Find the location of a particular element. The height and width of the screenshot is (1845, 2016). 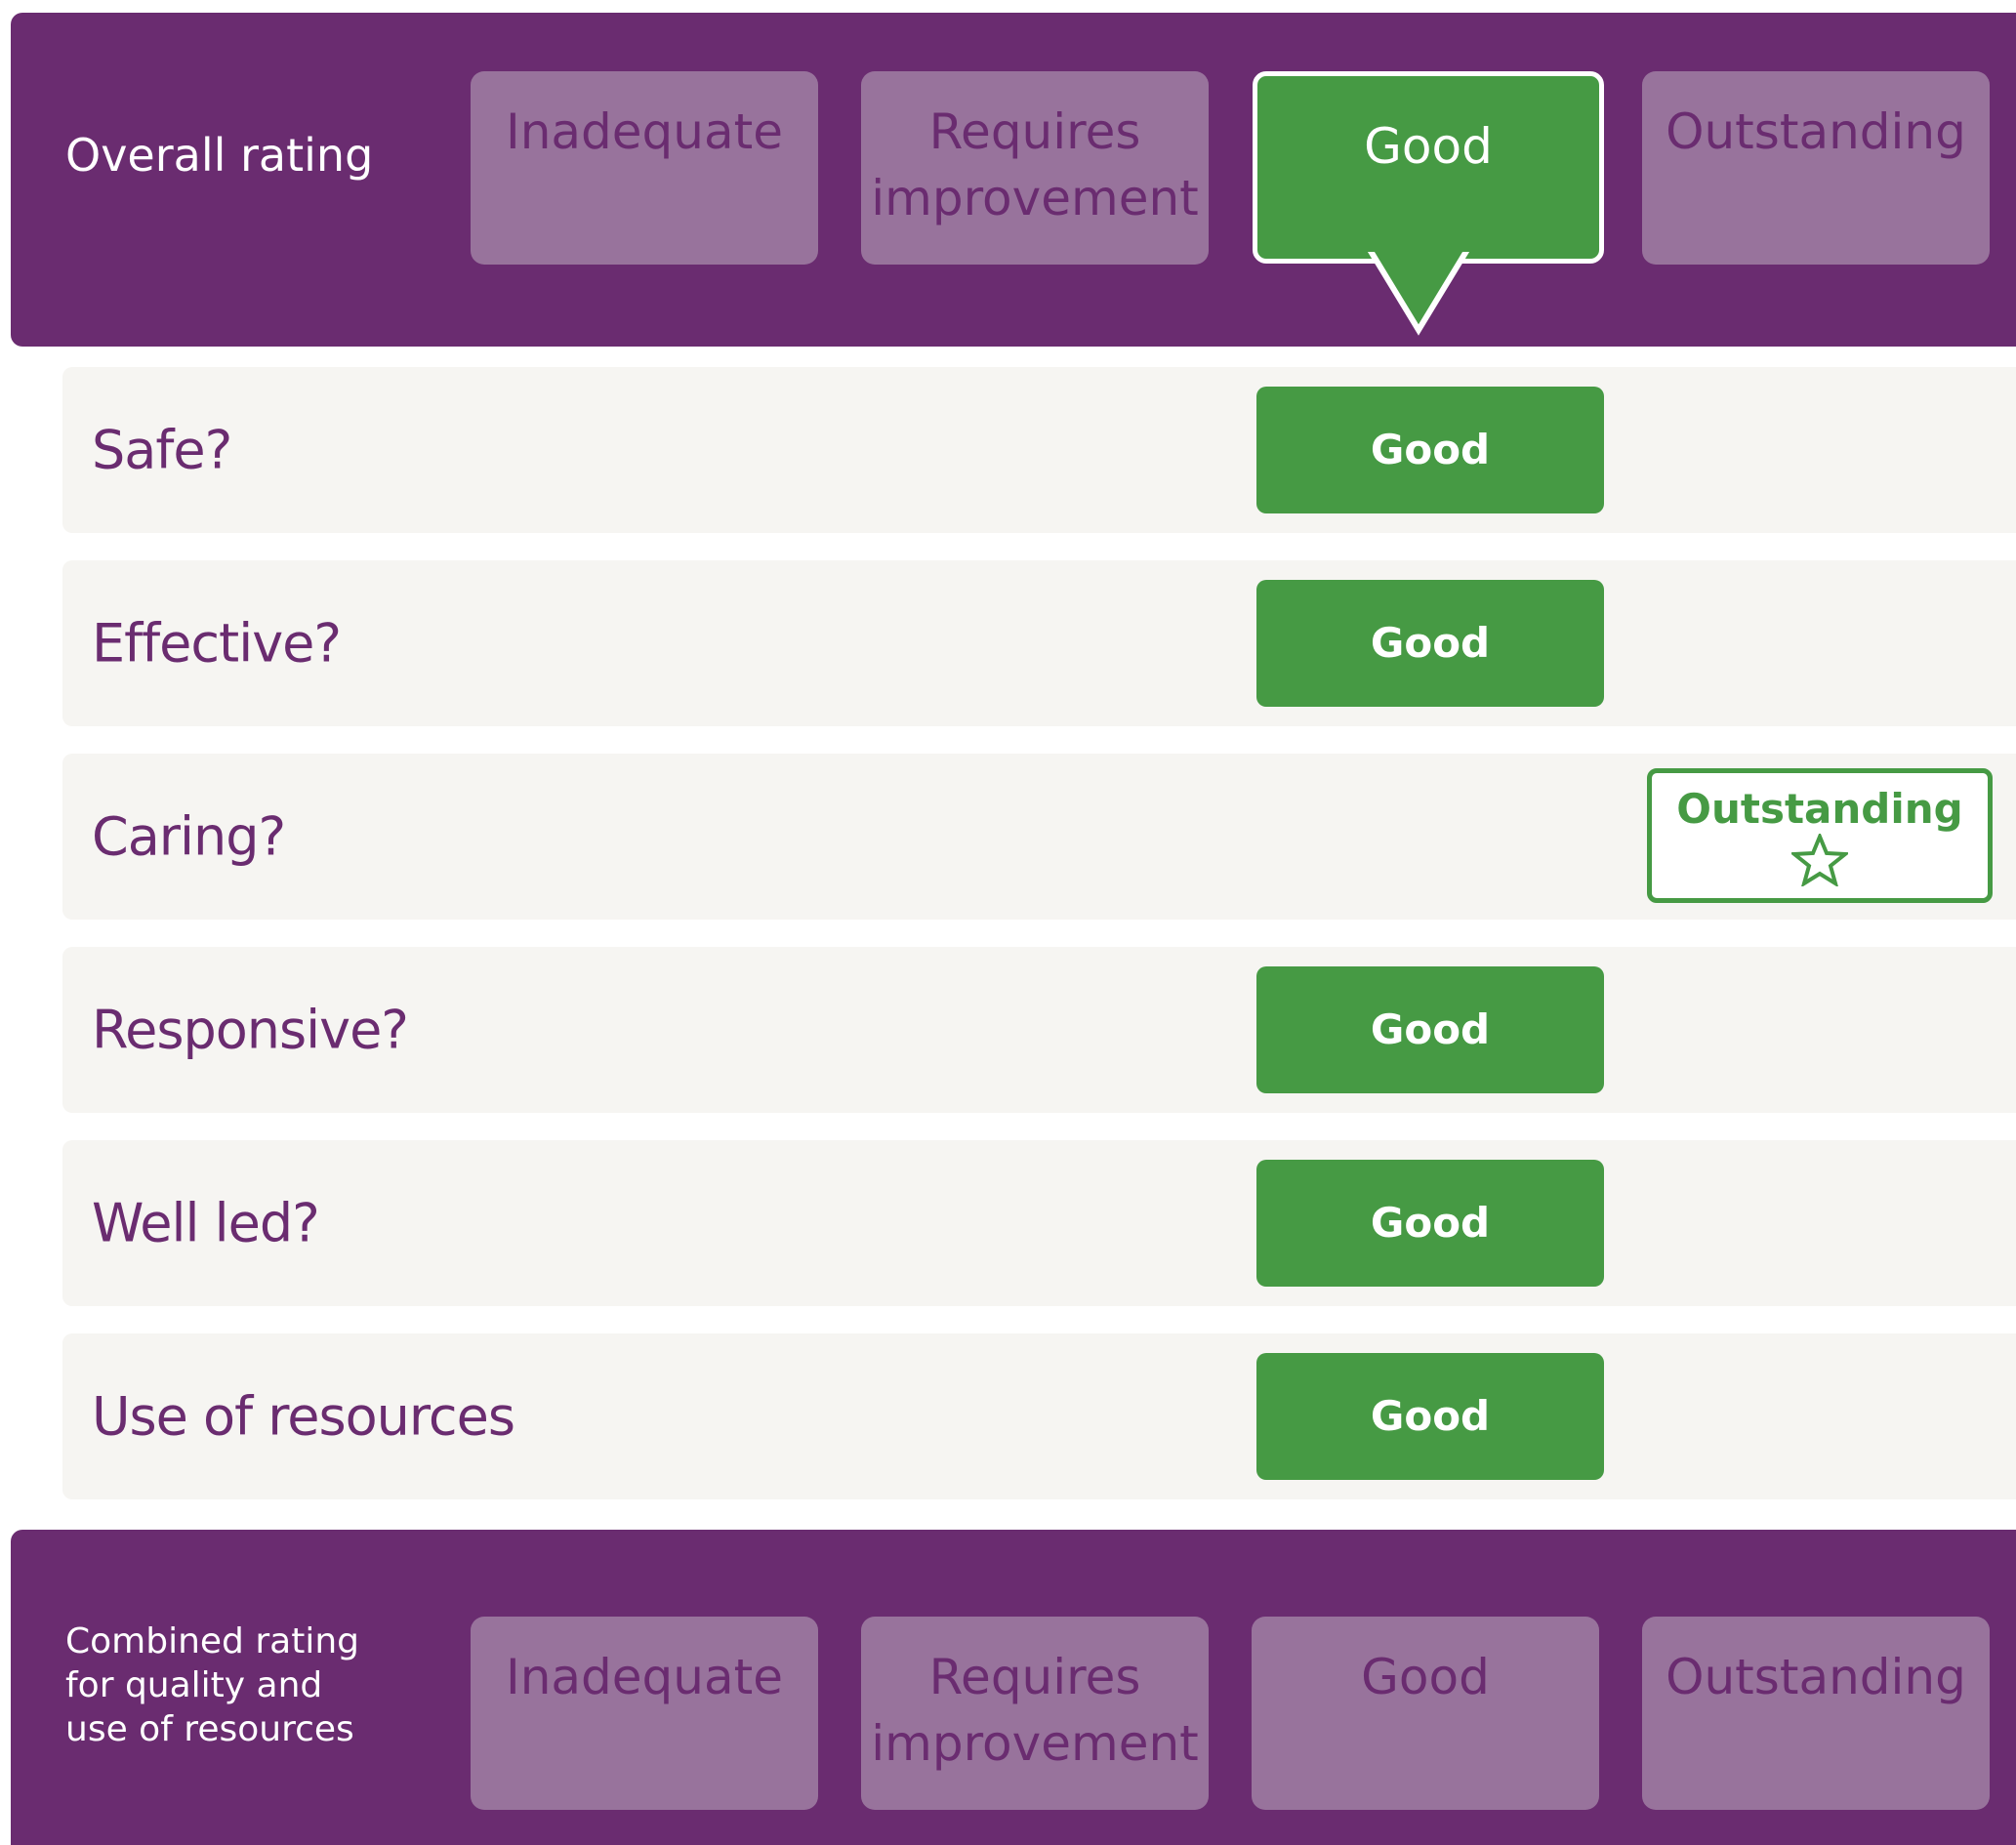

combined-option-outstanding: Outstanding is located at coordinates (1816, 1713).